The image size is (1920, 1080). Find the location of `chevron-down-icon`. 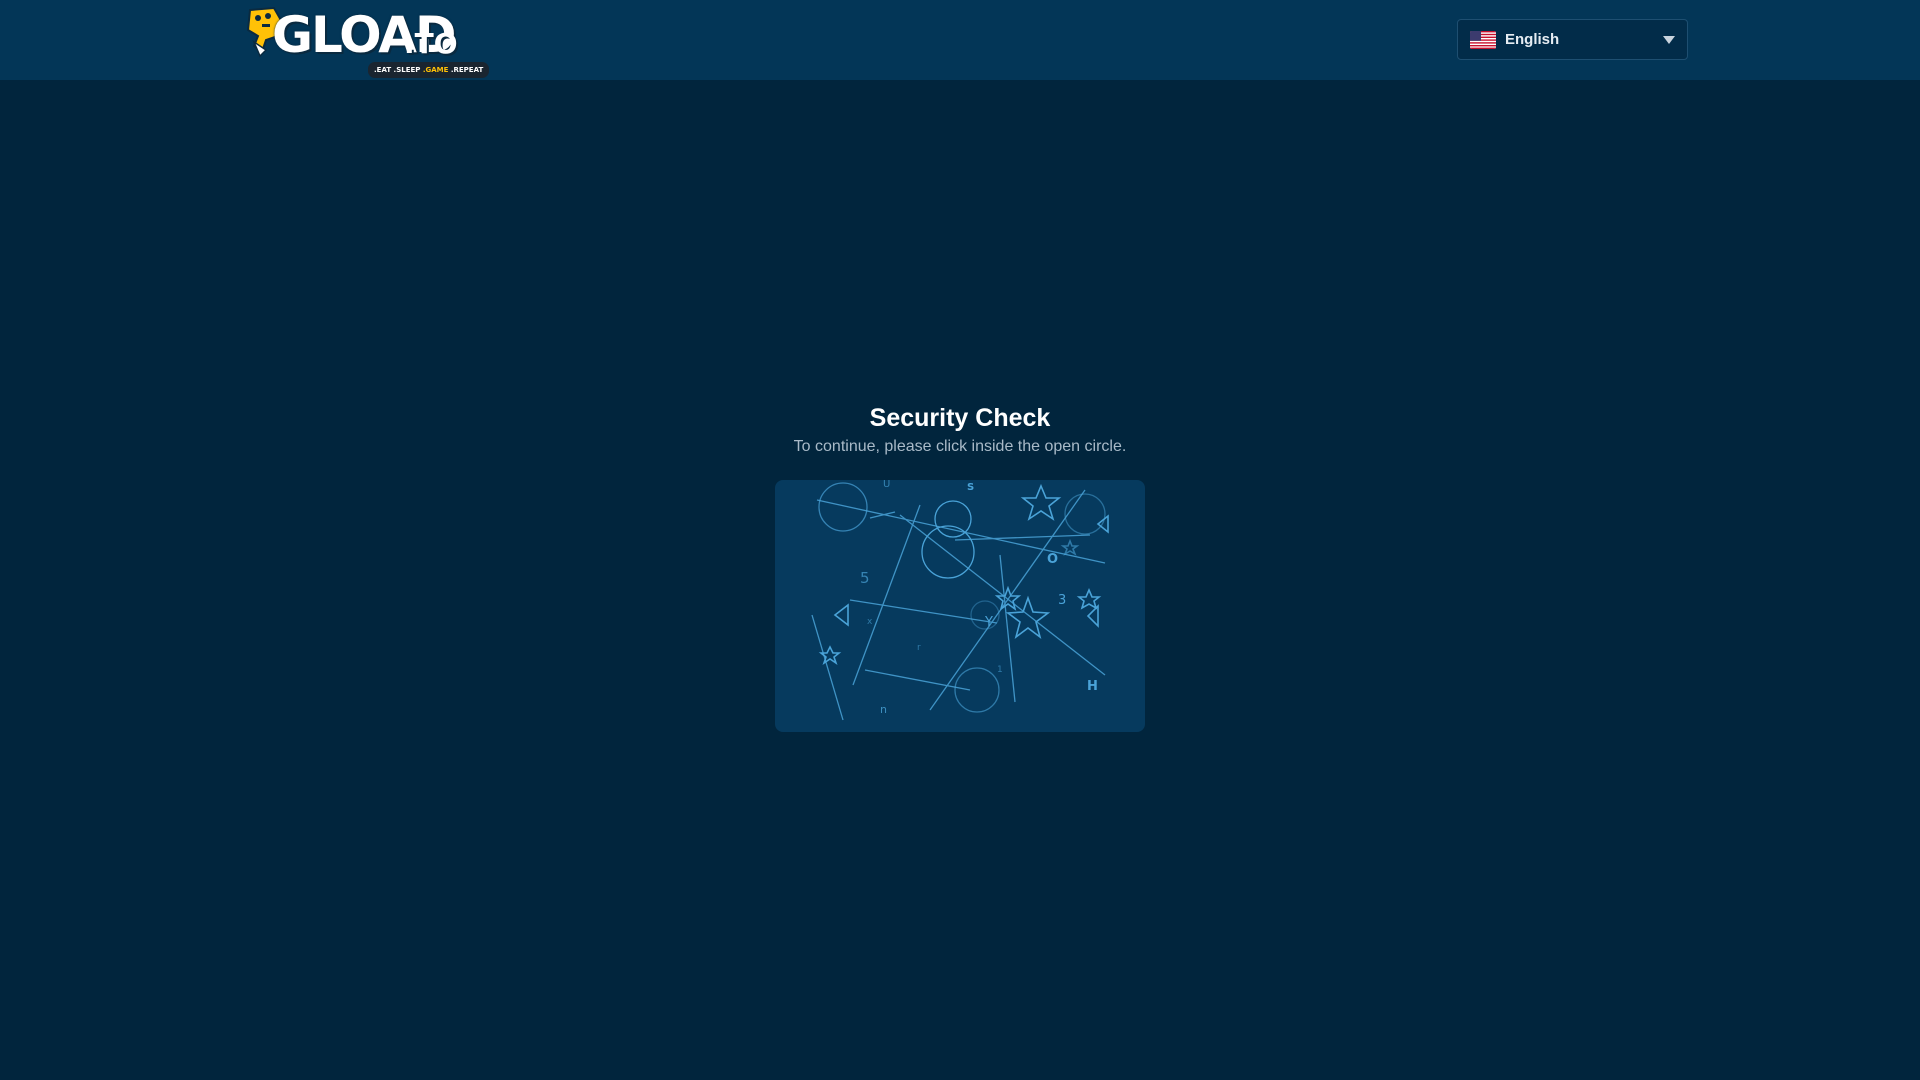

chevron-down-icon is located at coordinates (1669, 40).